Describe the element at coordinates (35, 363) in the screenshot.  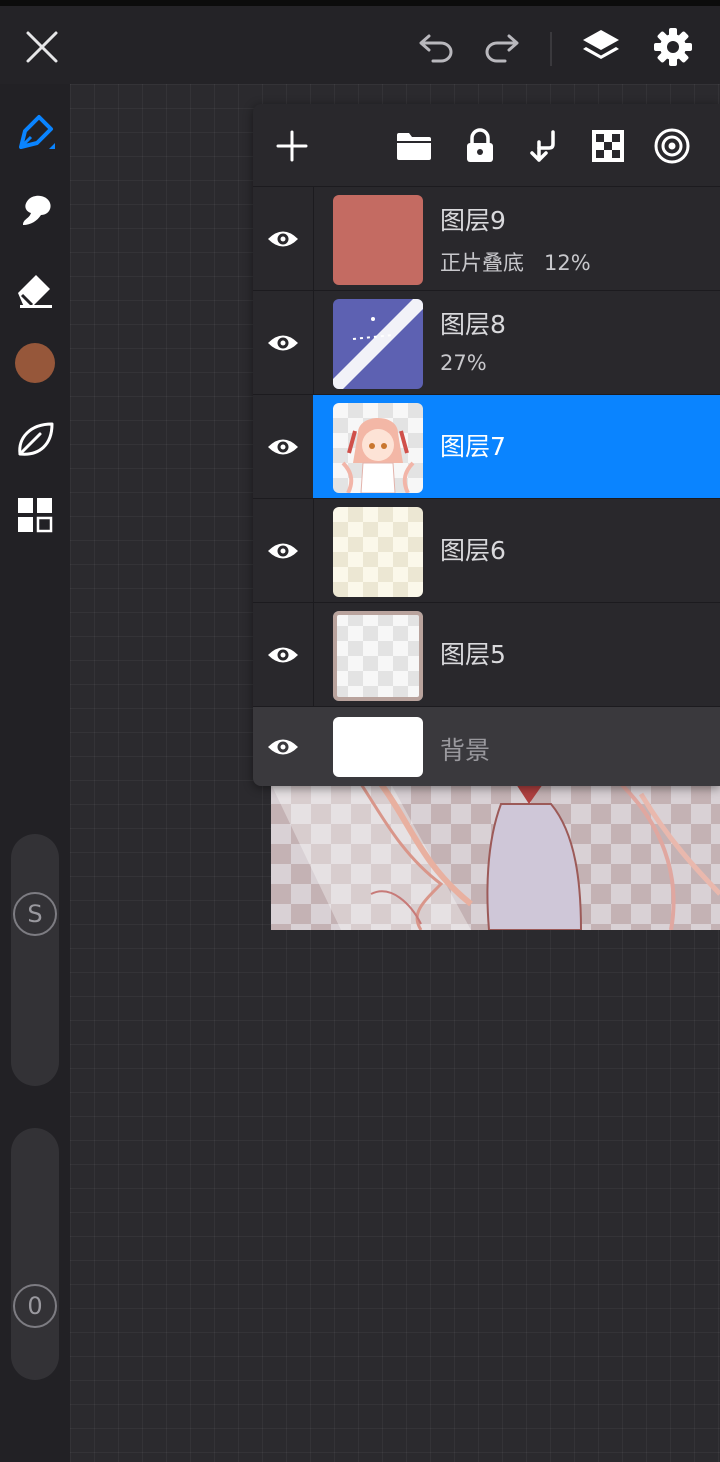
I see `color-swatch` at that location.